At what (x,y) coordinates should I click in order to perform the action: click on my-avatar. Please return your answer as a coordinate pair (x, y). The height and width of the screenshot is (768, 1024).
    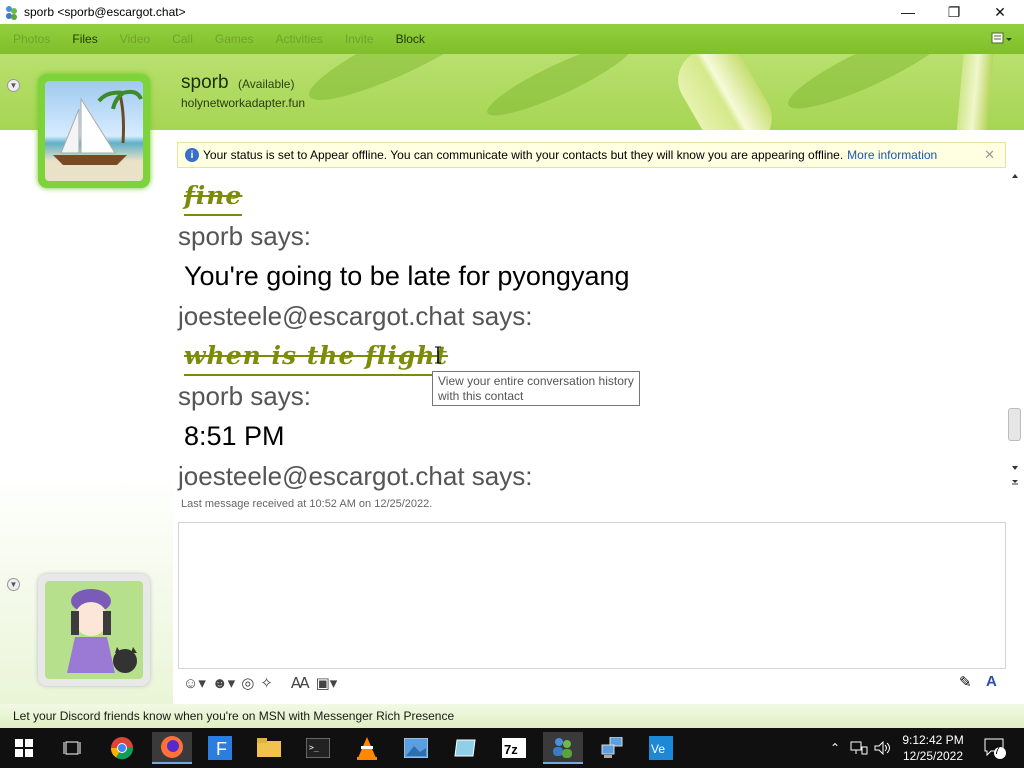
    Looking at the image, I should click on (94, 630).